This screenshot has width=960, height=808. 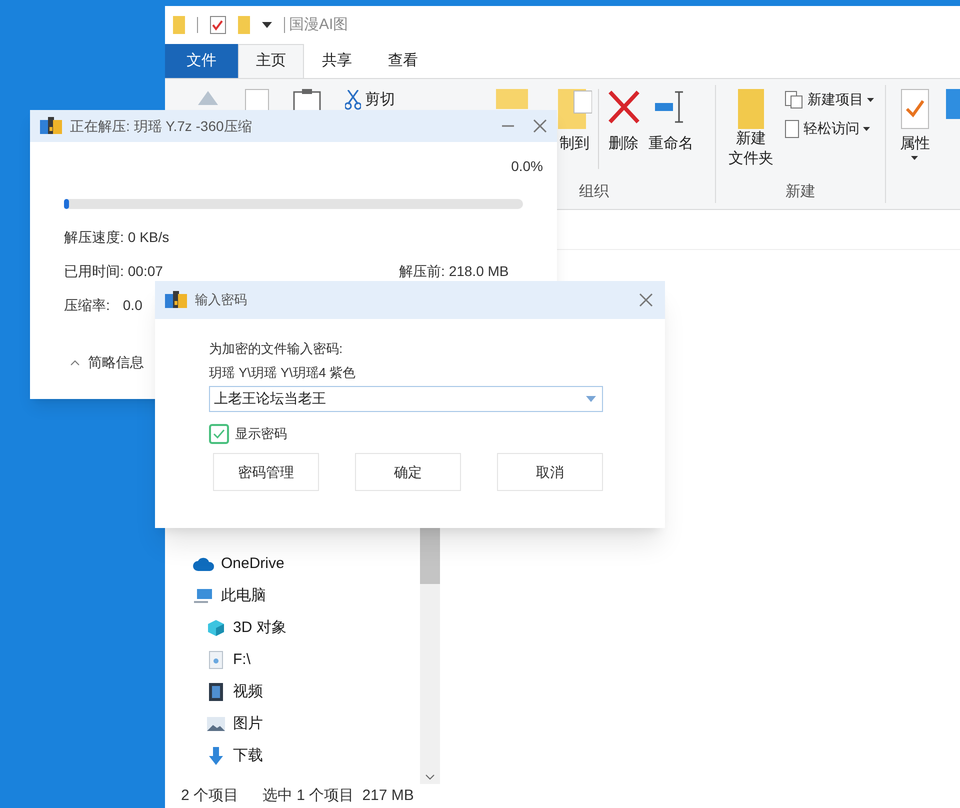 What do you see at coordinates (149, 237) in the screenshot?
I see `stat-value: 0 KB/s` at bounding box center [149, 237].